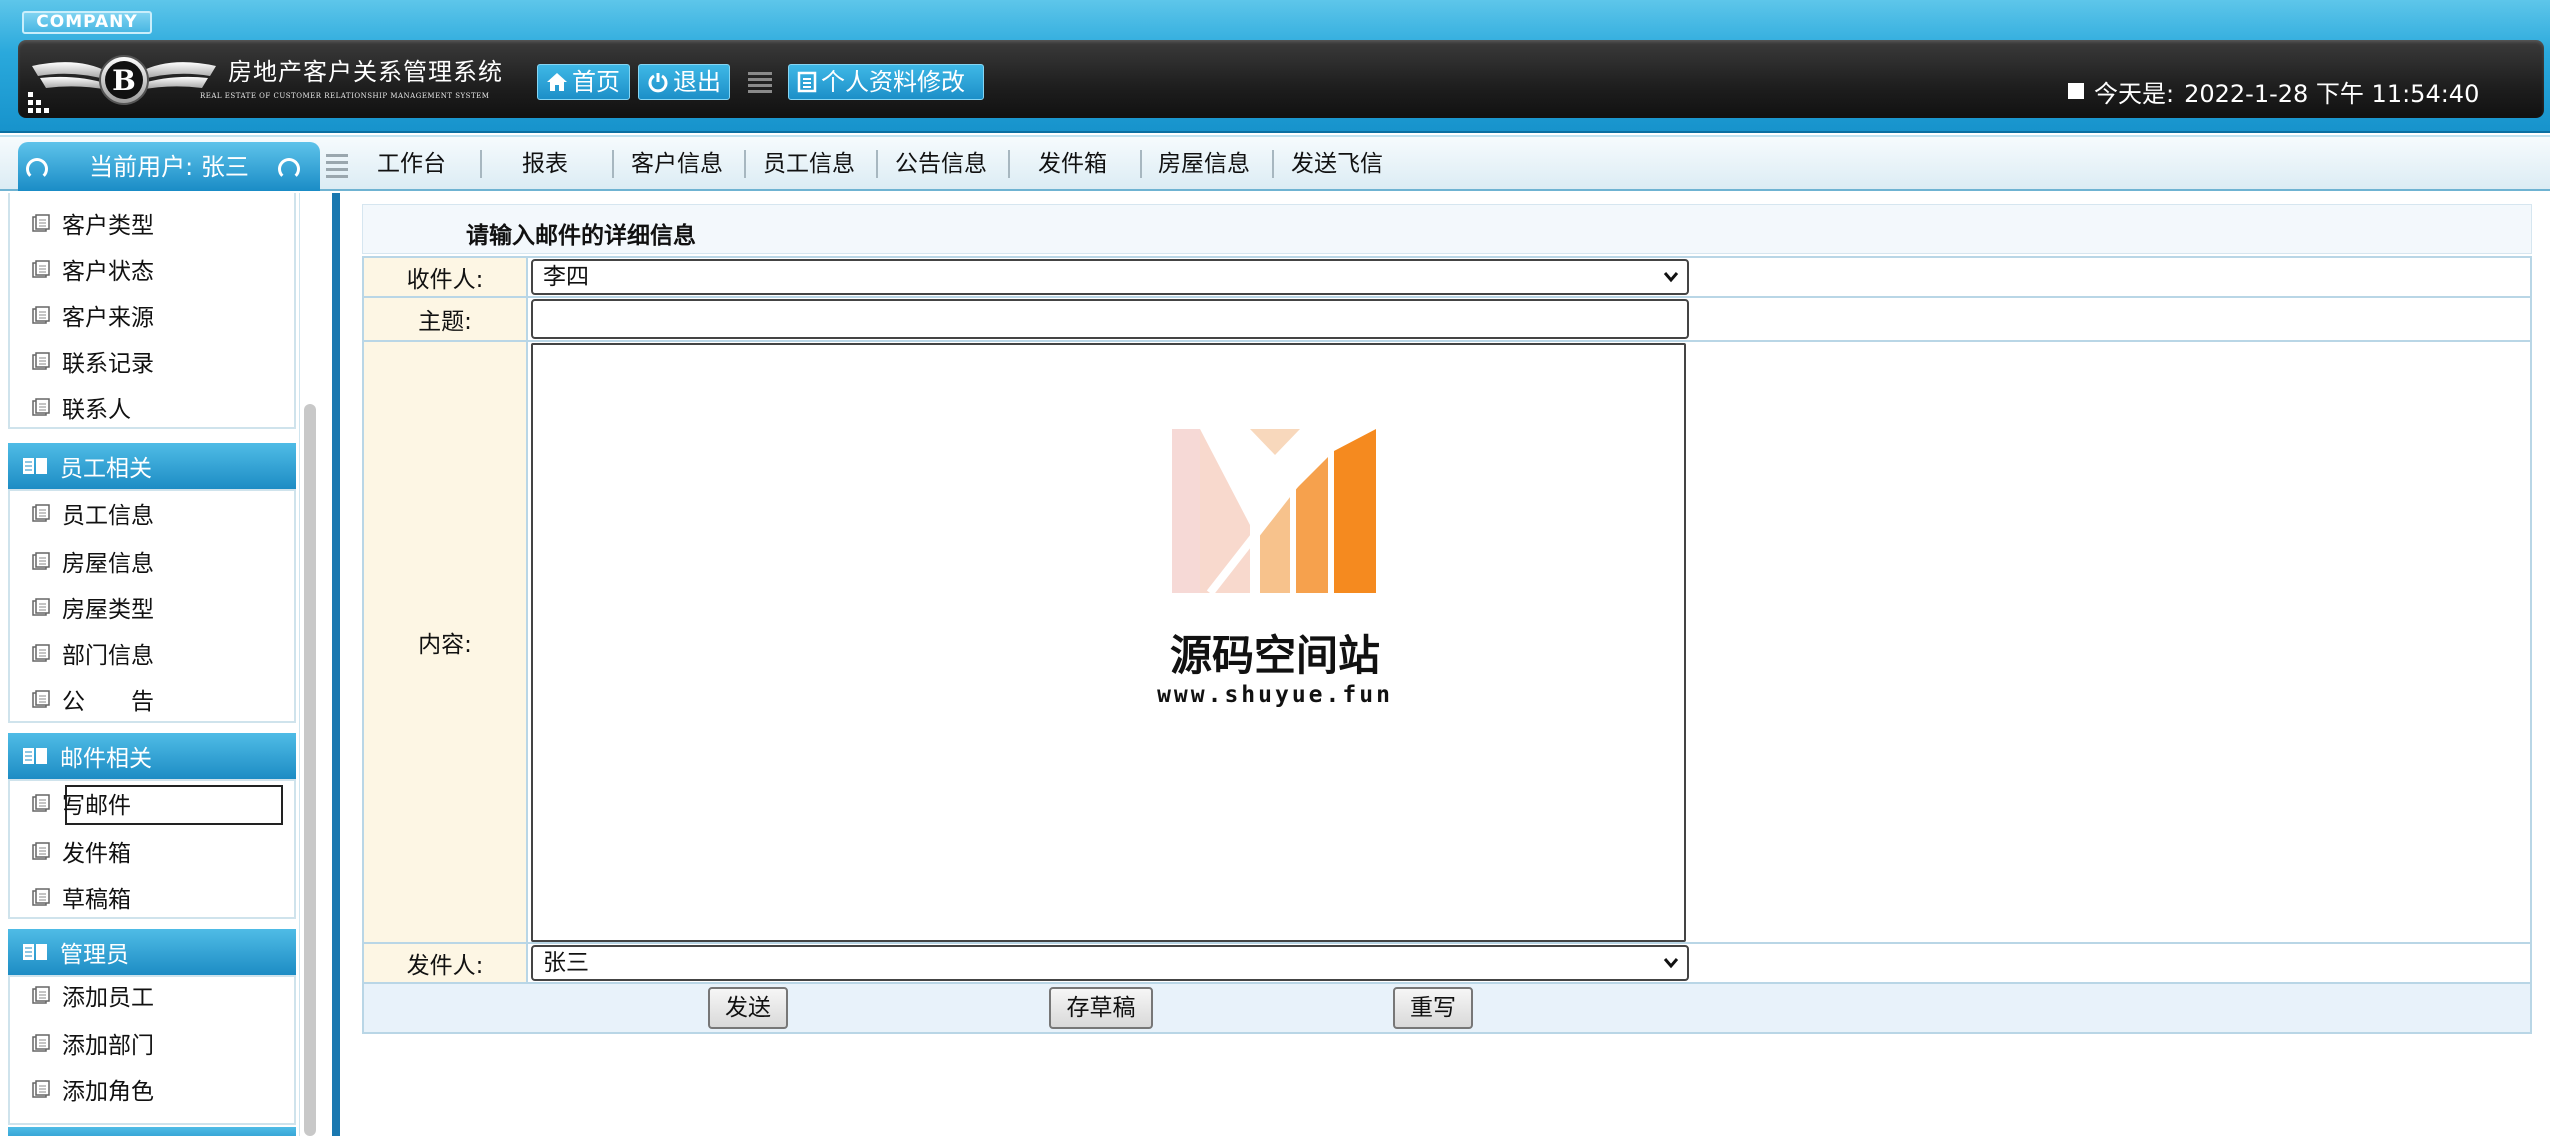  I want to click on sidebar-item-label: 公 告, so click(108, 702).